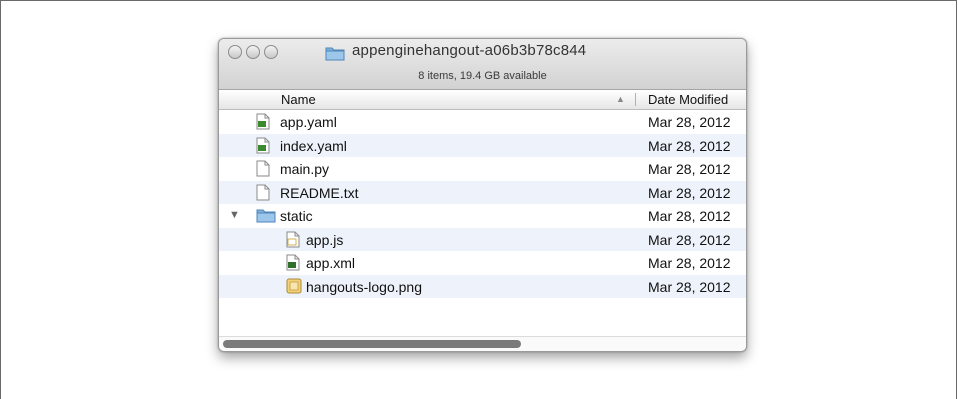 The width and height of the screenshot is (958, 399). I want to click on file-row: ▼ static Mar 28, 2012, so click(482, 216).